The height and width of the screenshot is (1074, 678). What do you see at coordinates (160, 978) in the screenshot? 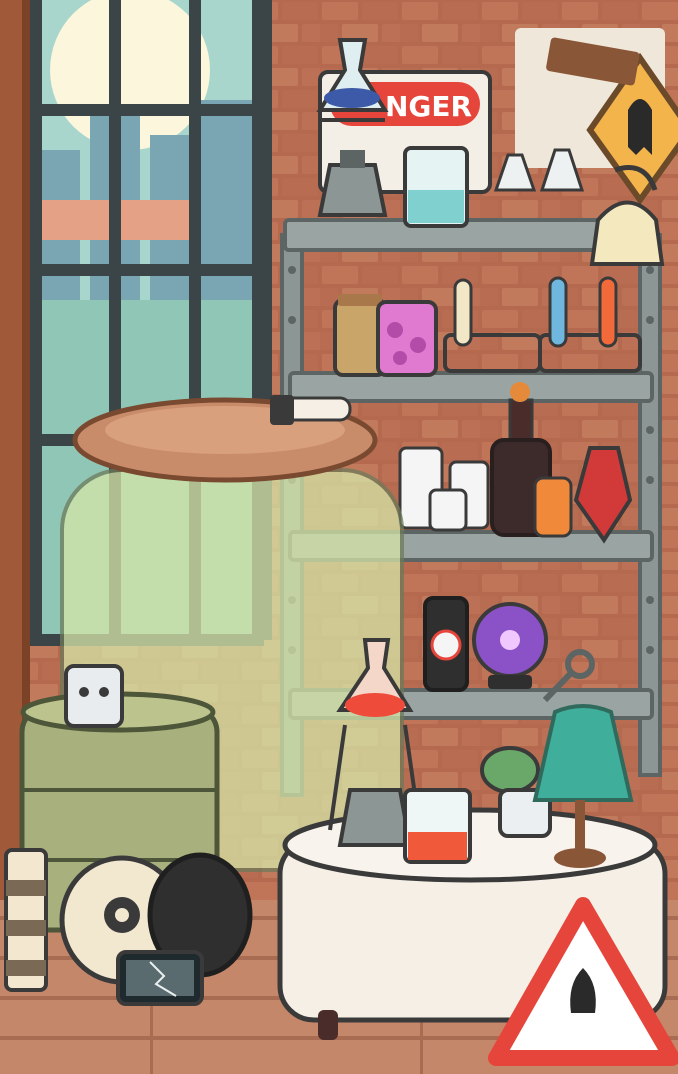
I see `broken-phone` at bounding box center [160, 978].